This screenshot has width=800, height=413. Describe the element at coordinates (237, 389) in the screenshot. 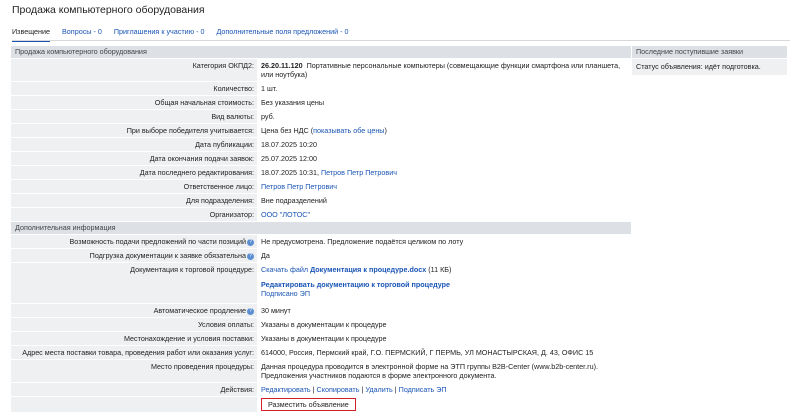

I see `actions-label: Действия:` at that location.